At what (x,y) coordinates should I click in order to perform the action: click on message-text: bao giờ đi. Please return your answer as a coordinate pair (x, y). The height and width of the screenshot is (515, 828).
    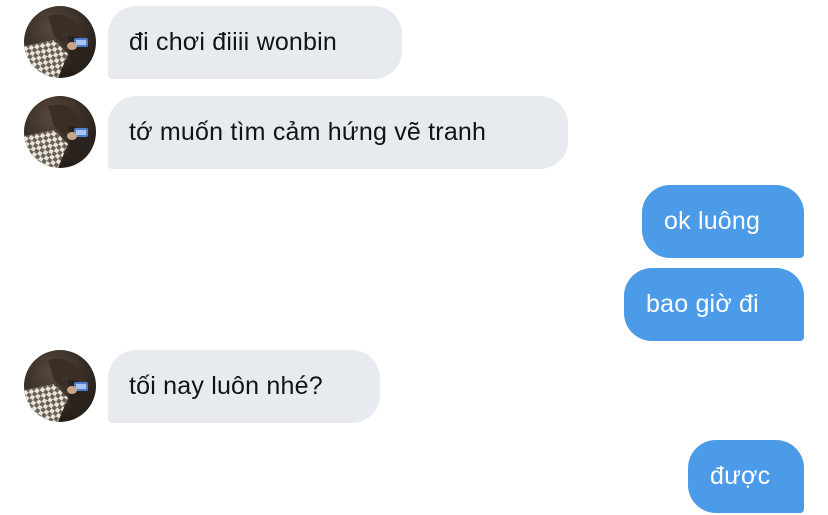
    Looking at the image, I should click on (702, 304).